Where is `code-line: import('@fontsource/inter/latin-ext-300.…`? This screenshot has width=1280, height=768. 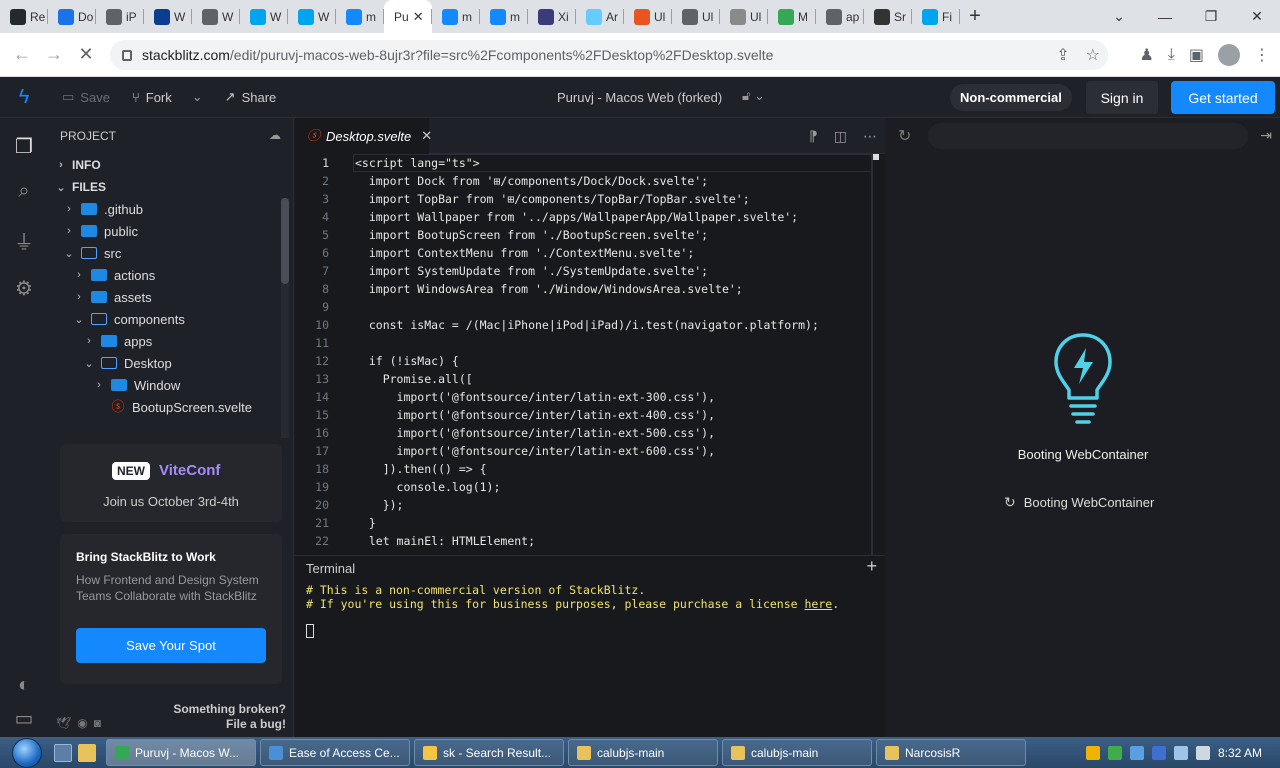
code-line: import('@fontsource/inter/latin-ext-300.… is located at coordinates (535, 397).